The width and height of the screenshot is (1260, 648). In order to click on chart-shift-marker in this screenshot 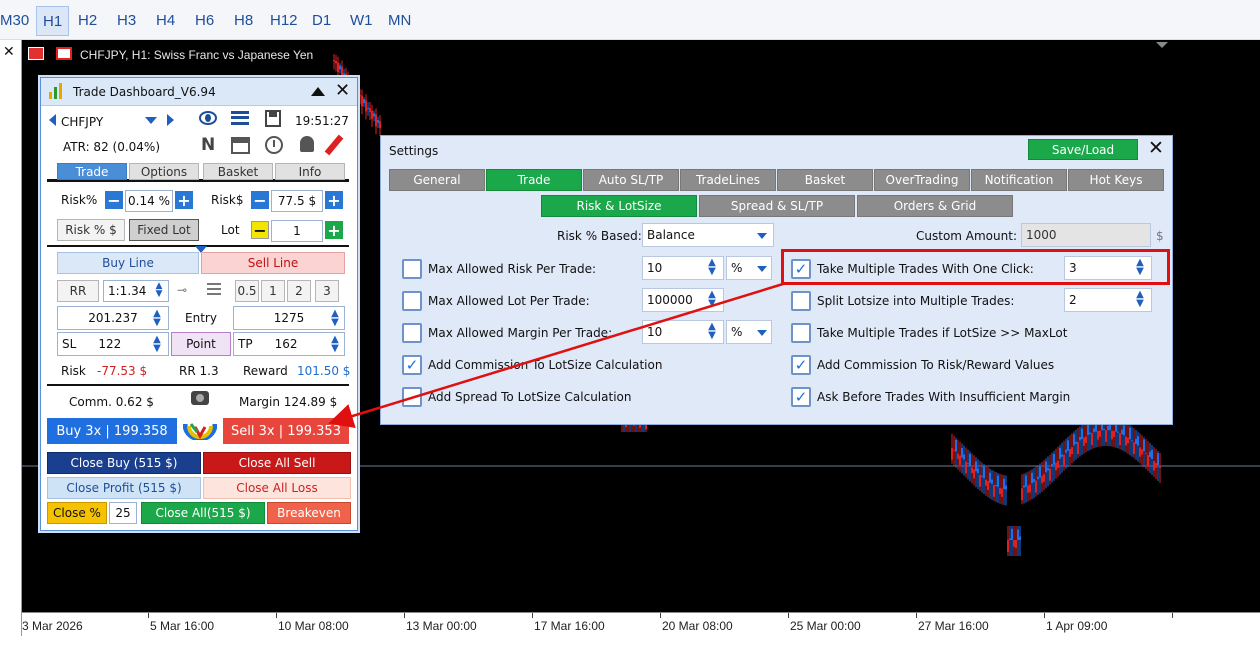, I will do `click(1162, 45)`.